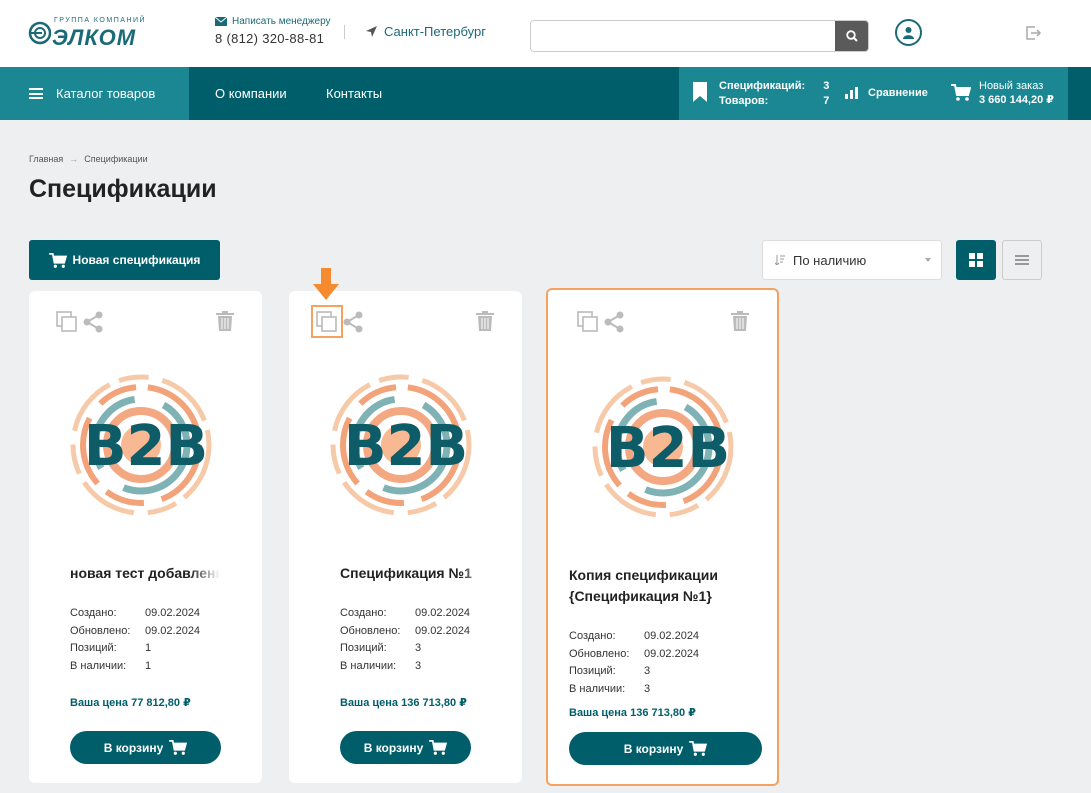 The height and width of the screenshot is (793, 1091). I want to click on list-icon, so click(1022, 260).